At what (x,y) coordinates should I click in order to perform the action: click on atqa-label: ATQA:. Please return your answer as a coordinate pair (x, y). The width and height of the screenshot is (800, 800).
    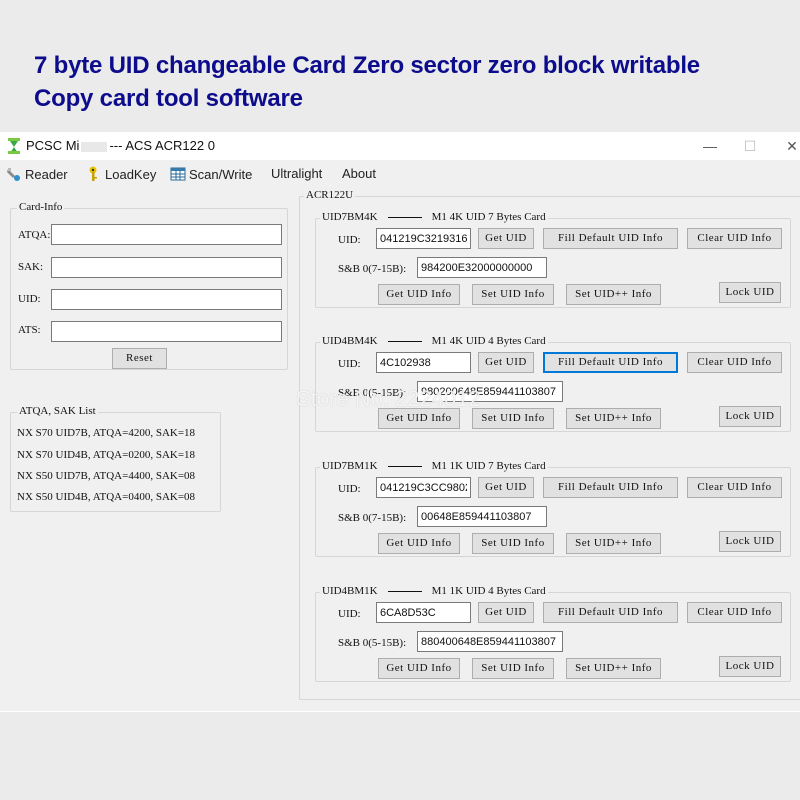
    Looking at the image, I should click on (34, 235).